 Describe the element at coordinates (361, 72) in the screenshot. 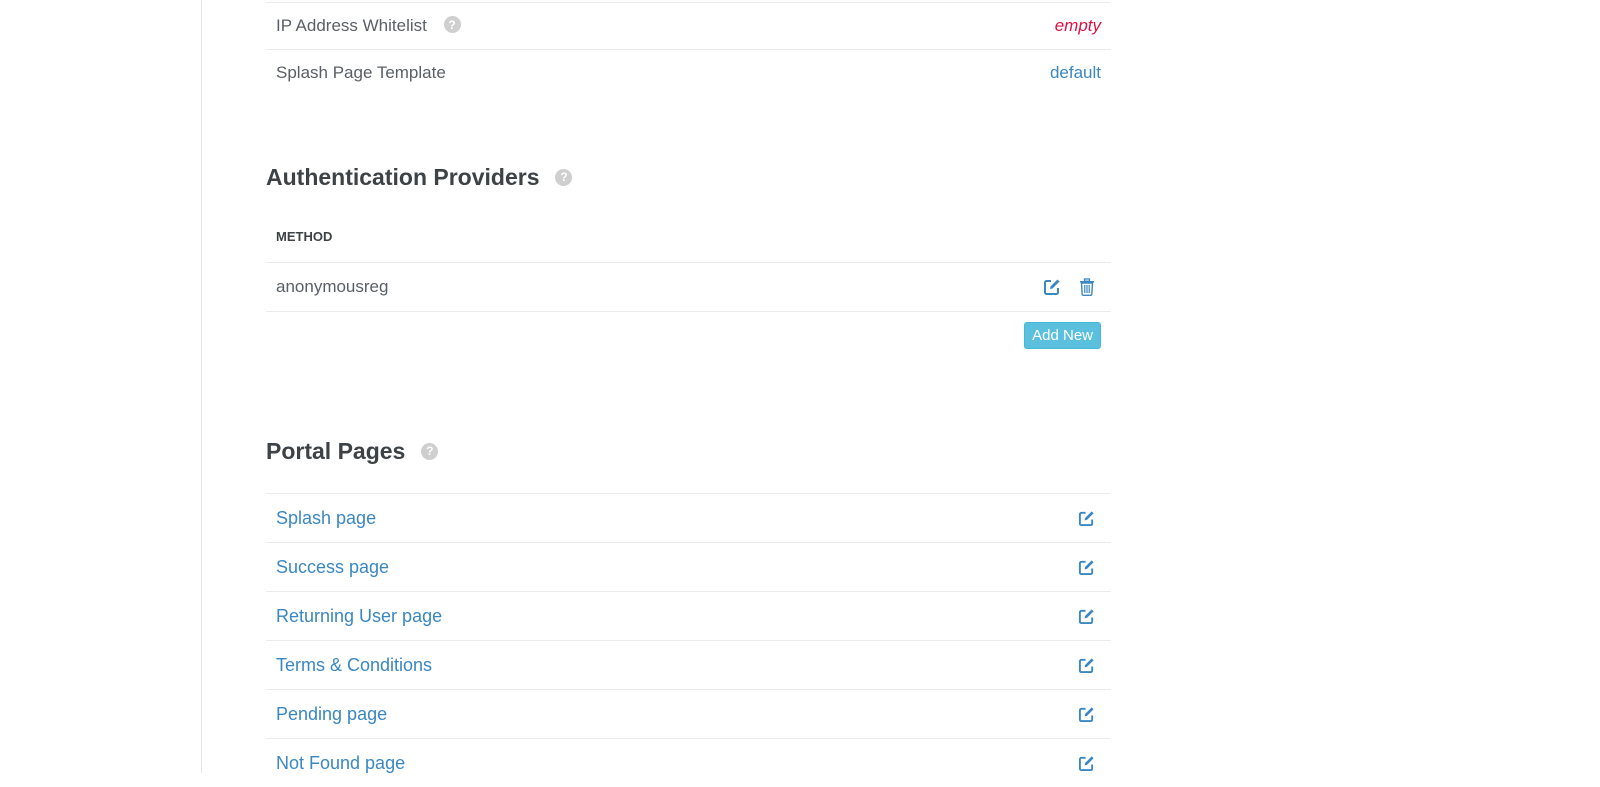

I see `splash-template-label: Splash Page Template` at that location.